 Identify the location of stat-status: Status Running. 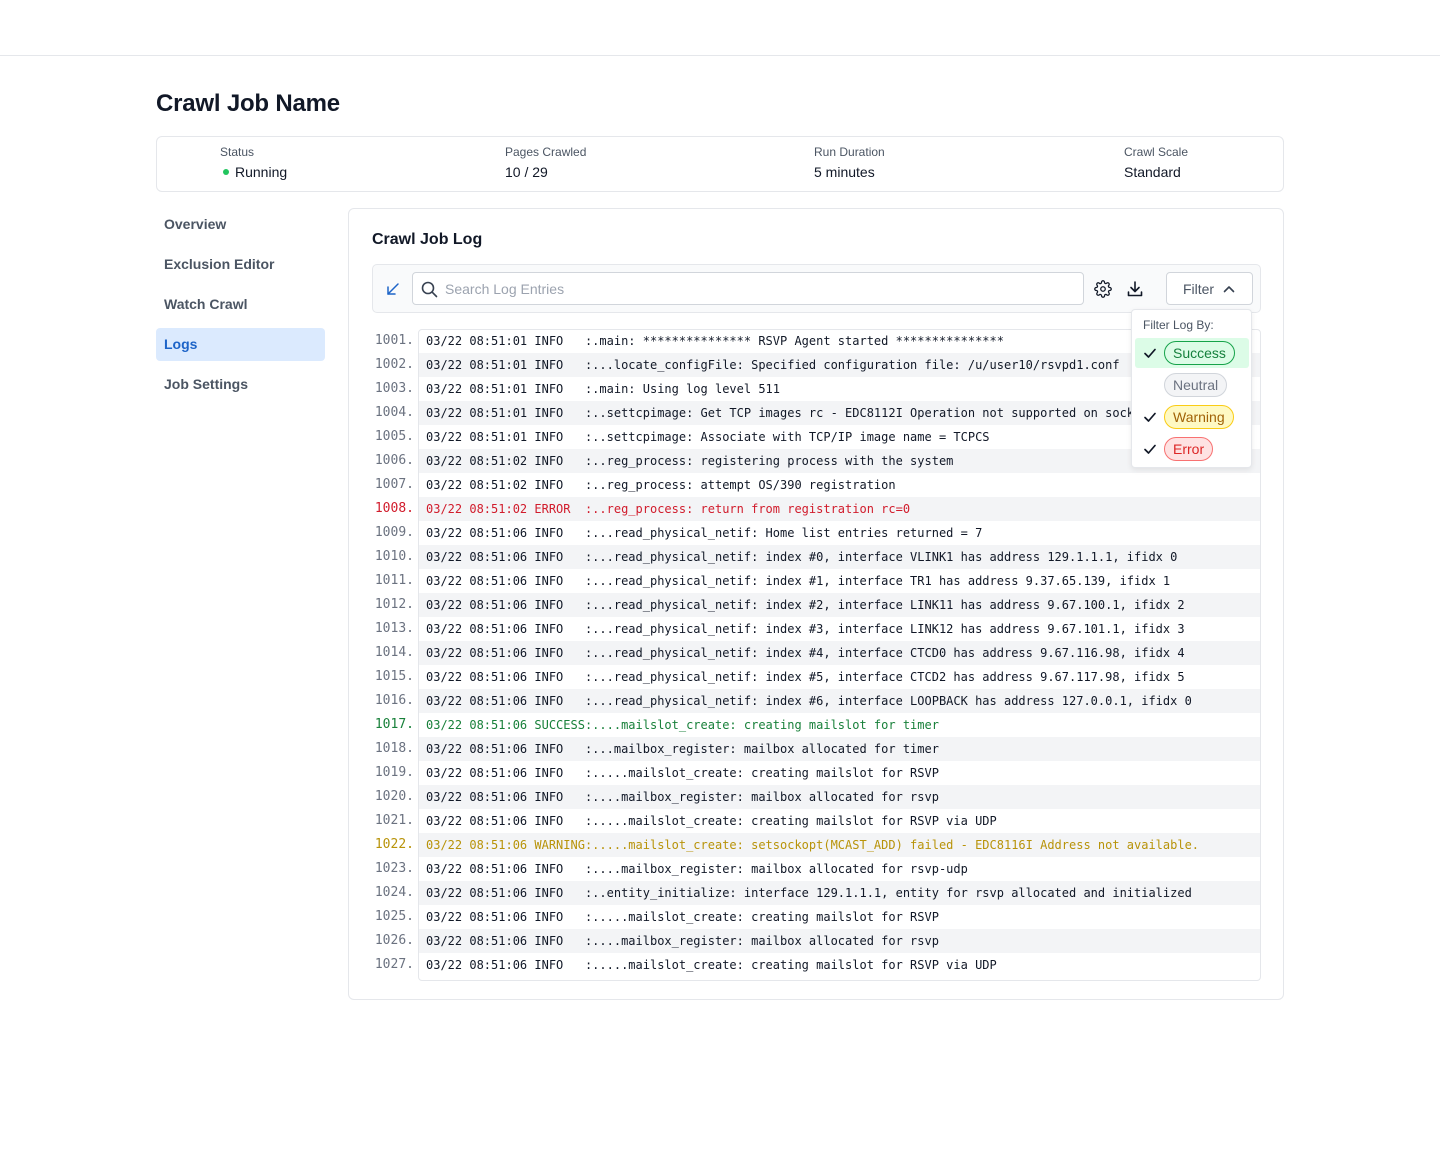
(253, 163).